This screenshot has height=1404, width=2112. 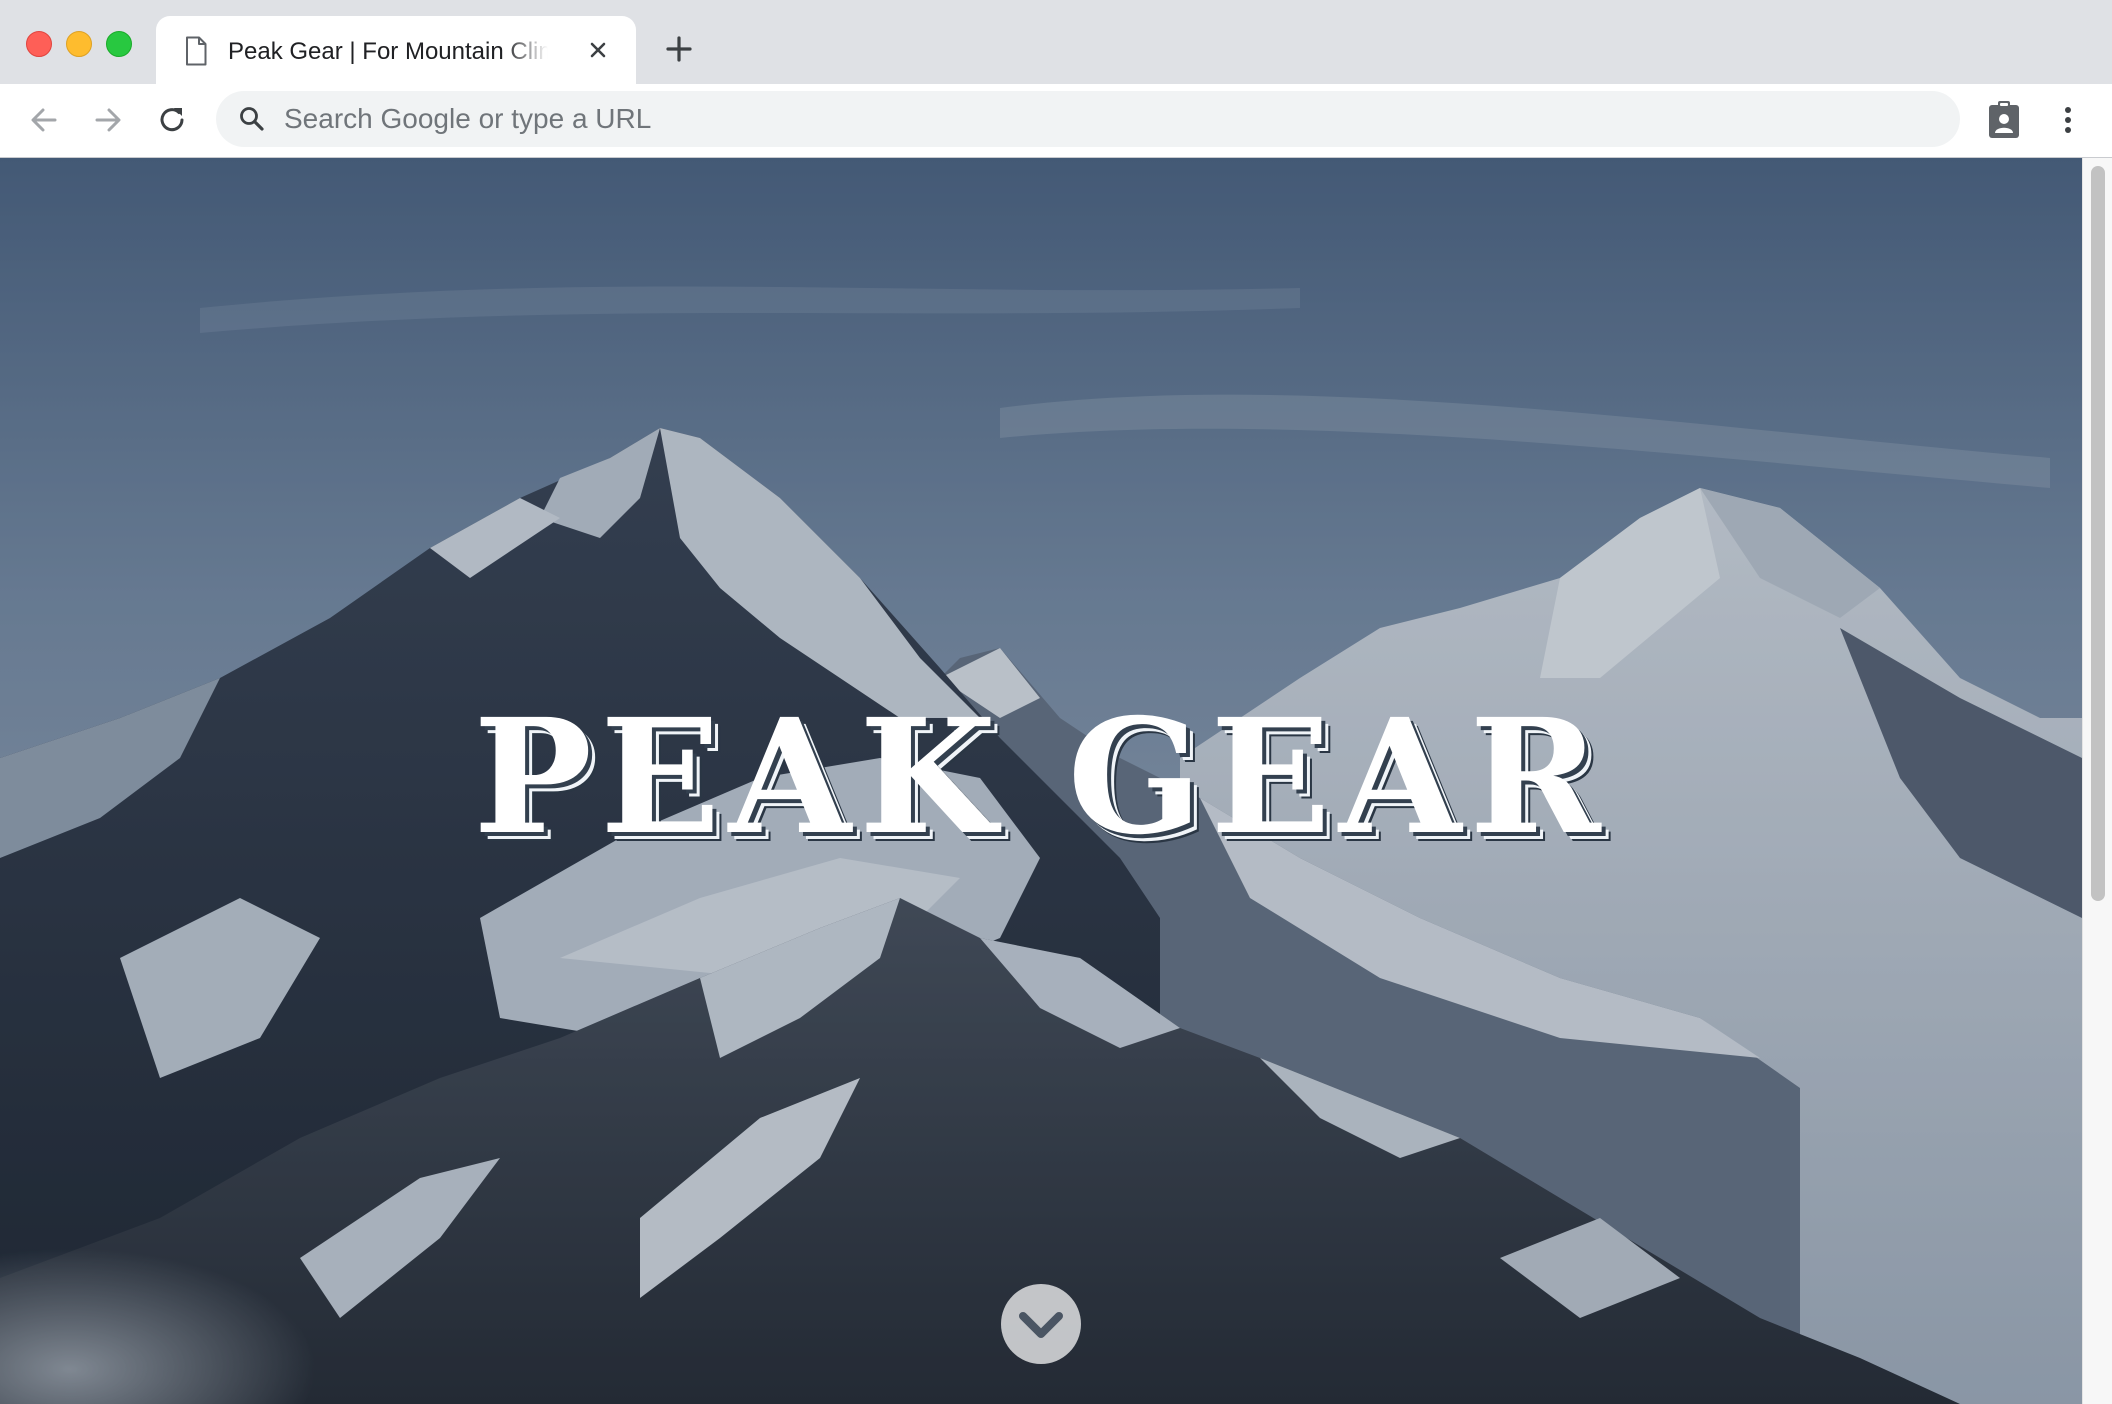 I want to click on scrollbar-thumb, so click(x=2098, y=533).